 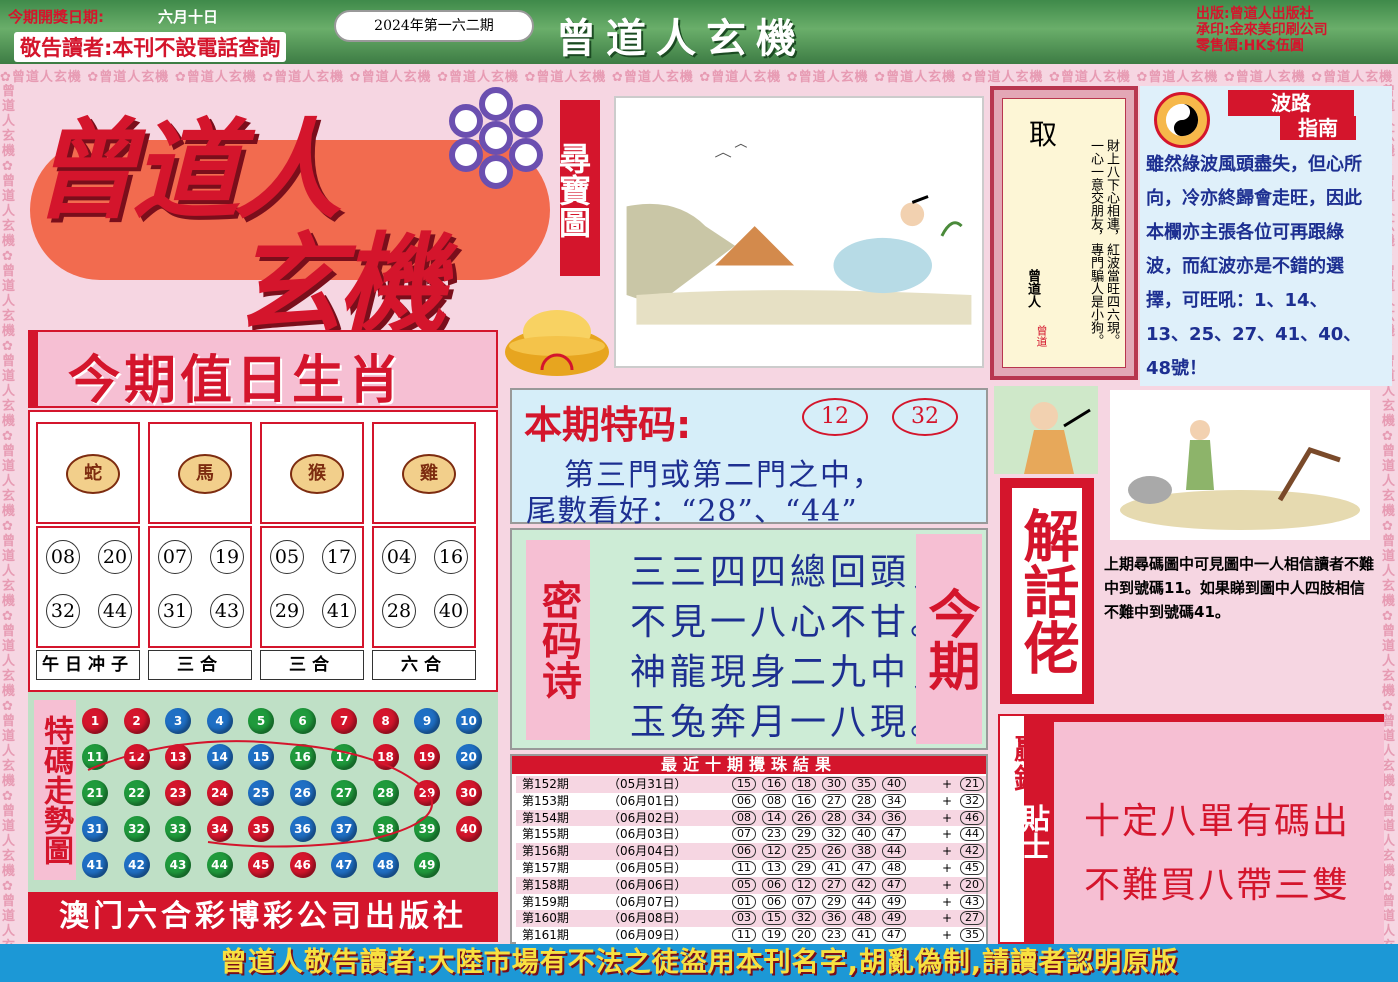 What do you see at coordinates (972, 817) in the screenshot?
I see `results-special-number: 46` at bounding box center [972, 817].